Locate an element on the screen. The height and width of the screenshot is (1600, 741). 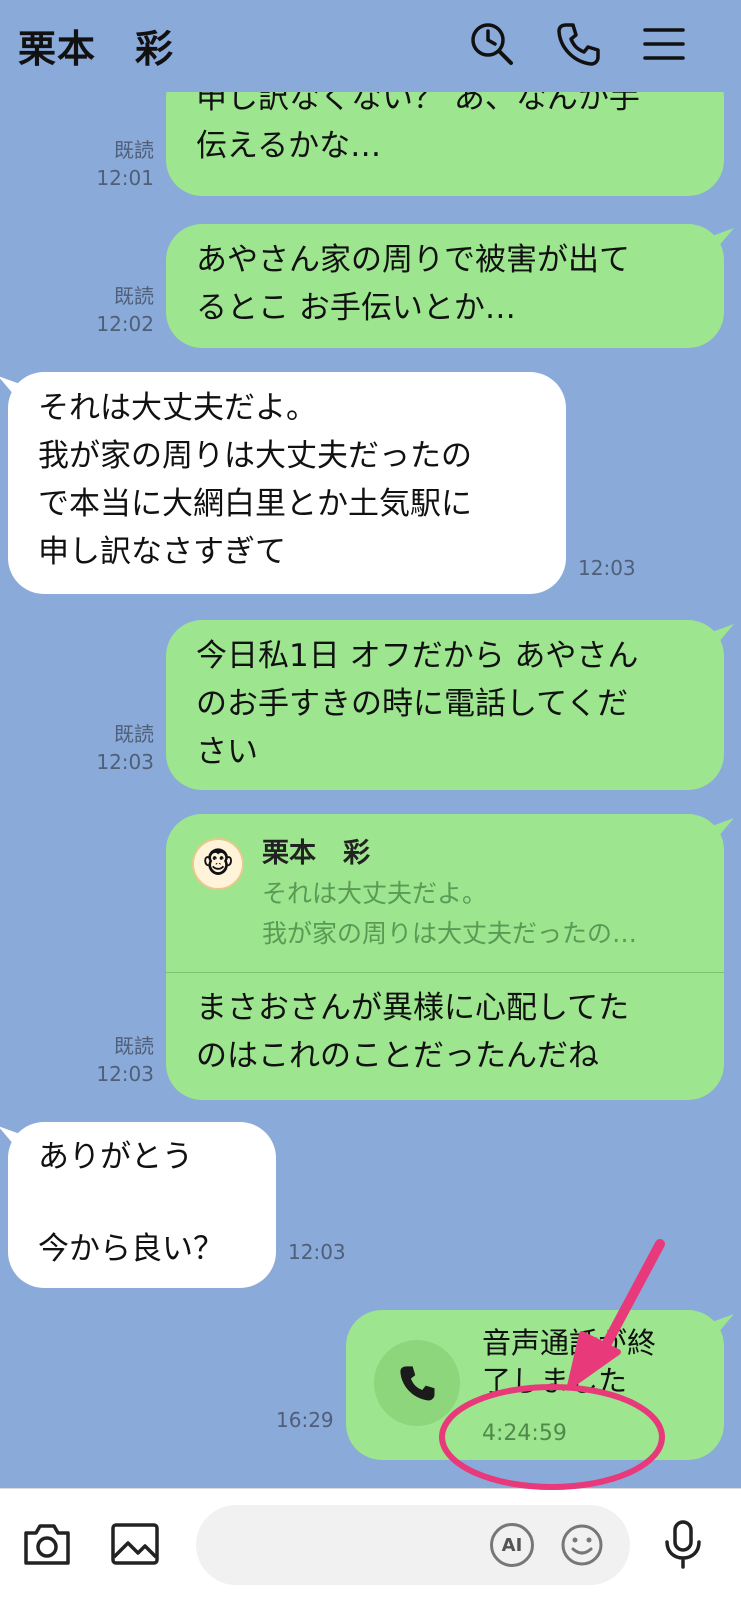
camera-icon is located at coordinates (47, 1544).